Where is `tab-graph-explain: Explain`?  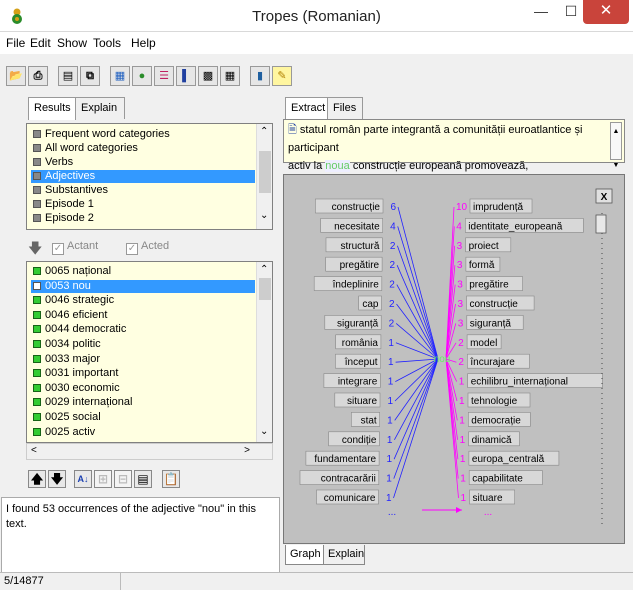
tab-graph-explain: Explain is located at coordinates (344, 555).